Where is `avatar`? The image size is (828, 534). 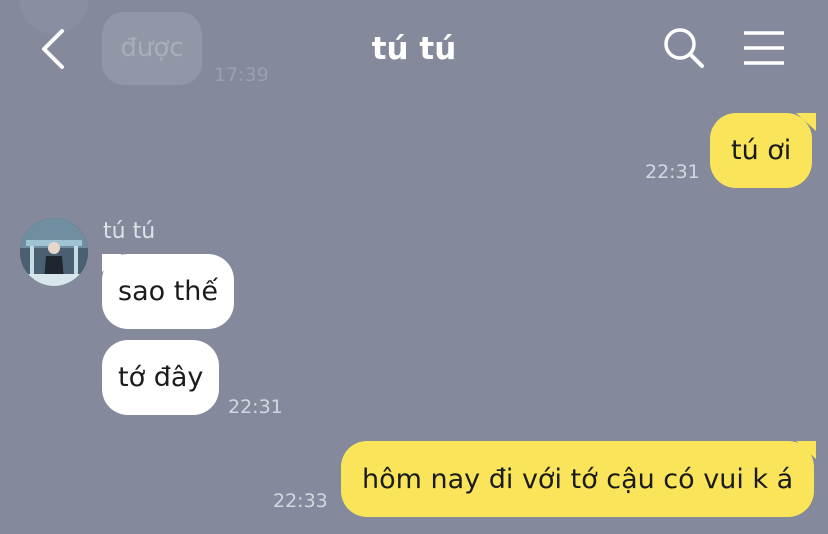
avatar is located at coordinates (54, 252).